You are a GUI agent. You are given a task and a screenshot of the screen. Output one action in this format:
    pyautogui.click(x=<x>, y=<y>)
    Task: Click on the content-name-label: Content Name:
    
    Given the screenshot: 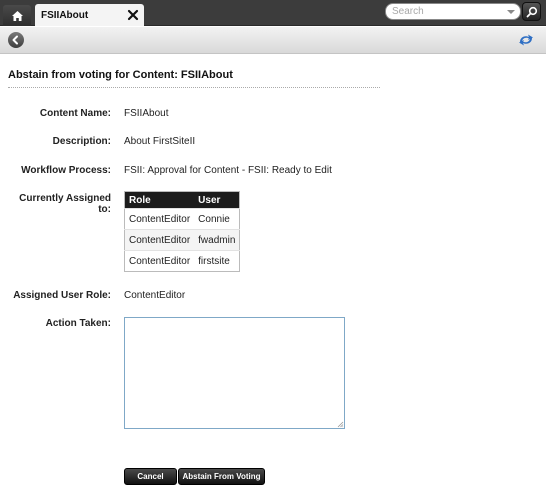 What is the action you would take?
    pyautogui.click(x=75, y=113)
    